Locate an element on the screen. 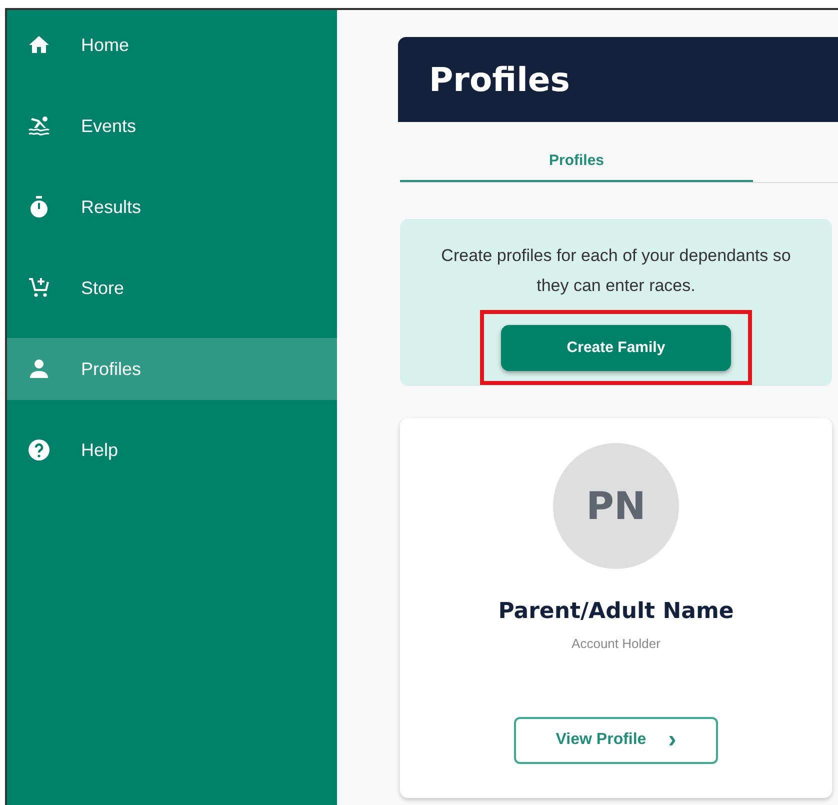  cart-icon is located at coordinates (39, 288).